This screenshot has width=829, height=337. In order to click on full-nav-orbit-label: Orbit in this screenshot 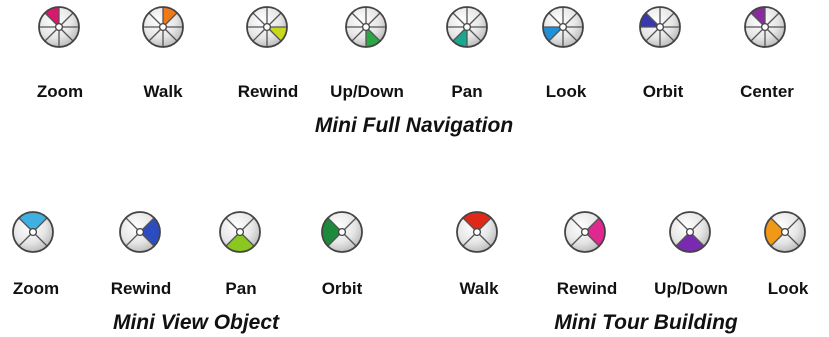, I will do `click(663, 91)`.